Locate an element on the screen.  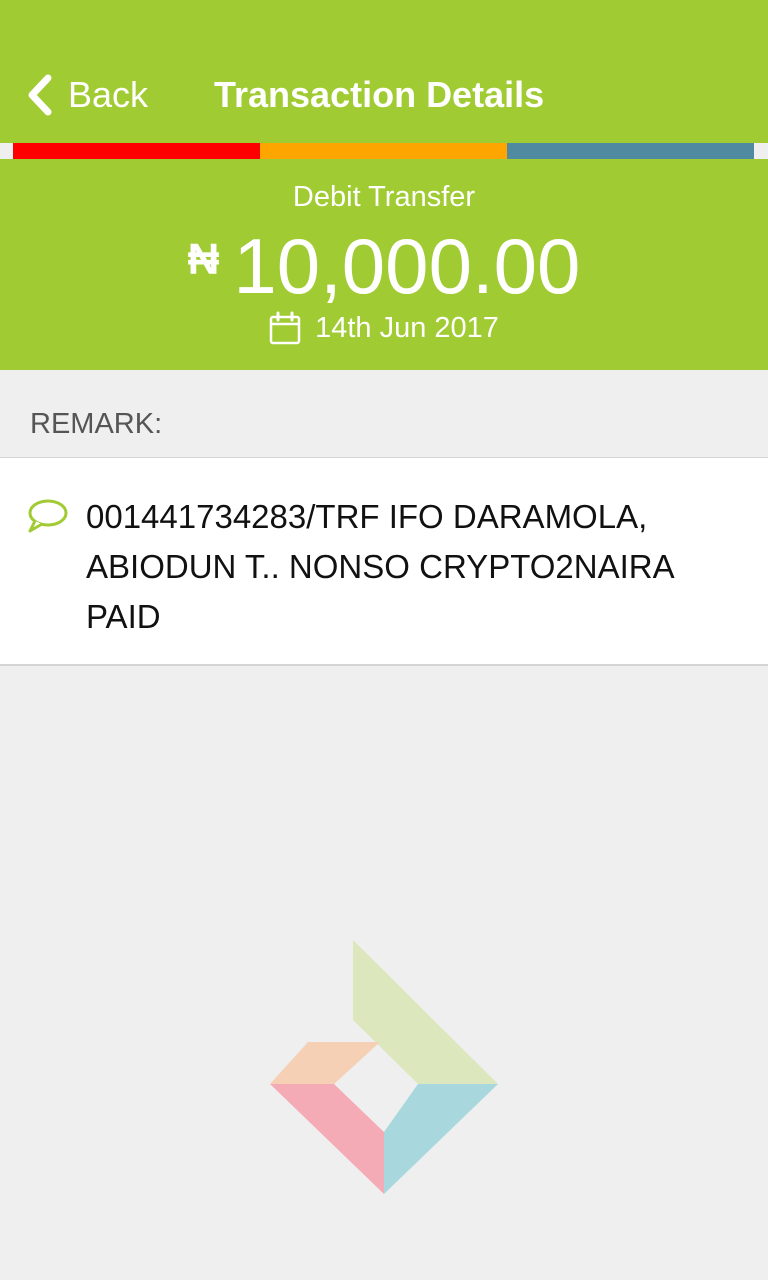
speech-bubble-icon is located at coordinates (48, 516).